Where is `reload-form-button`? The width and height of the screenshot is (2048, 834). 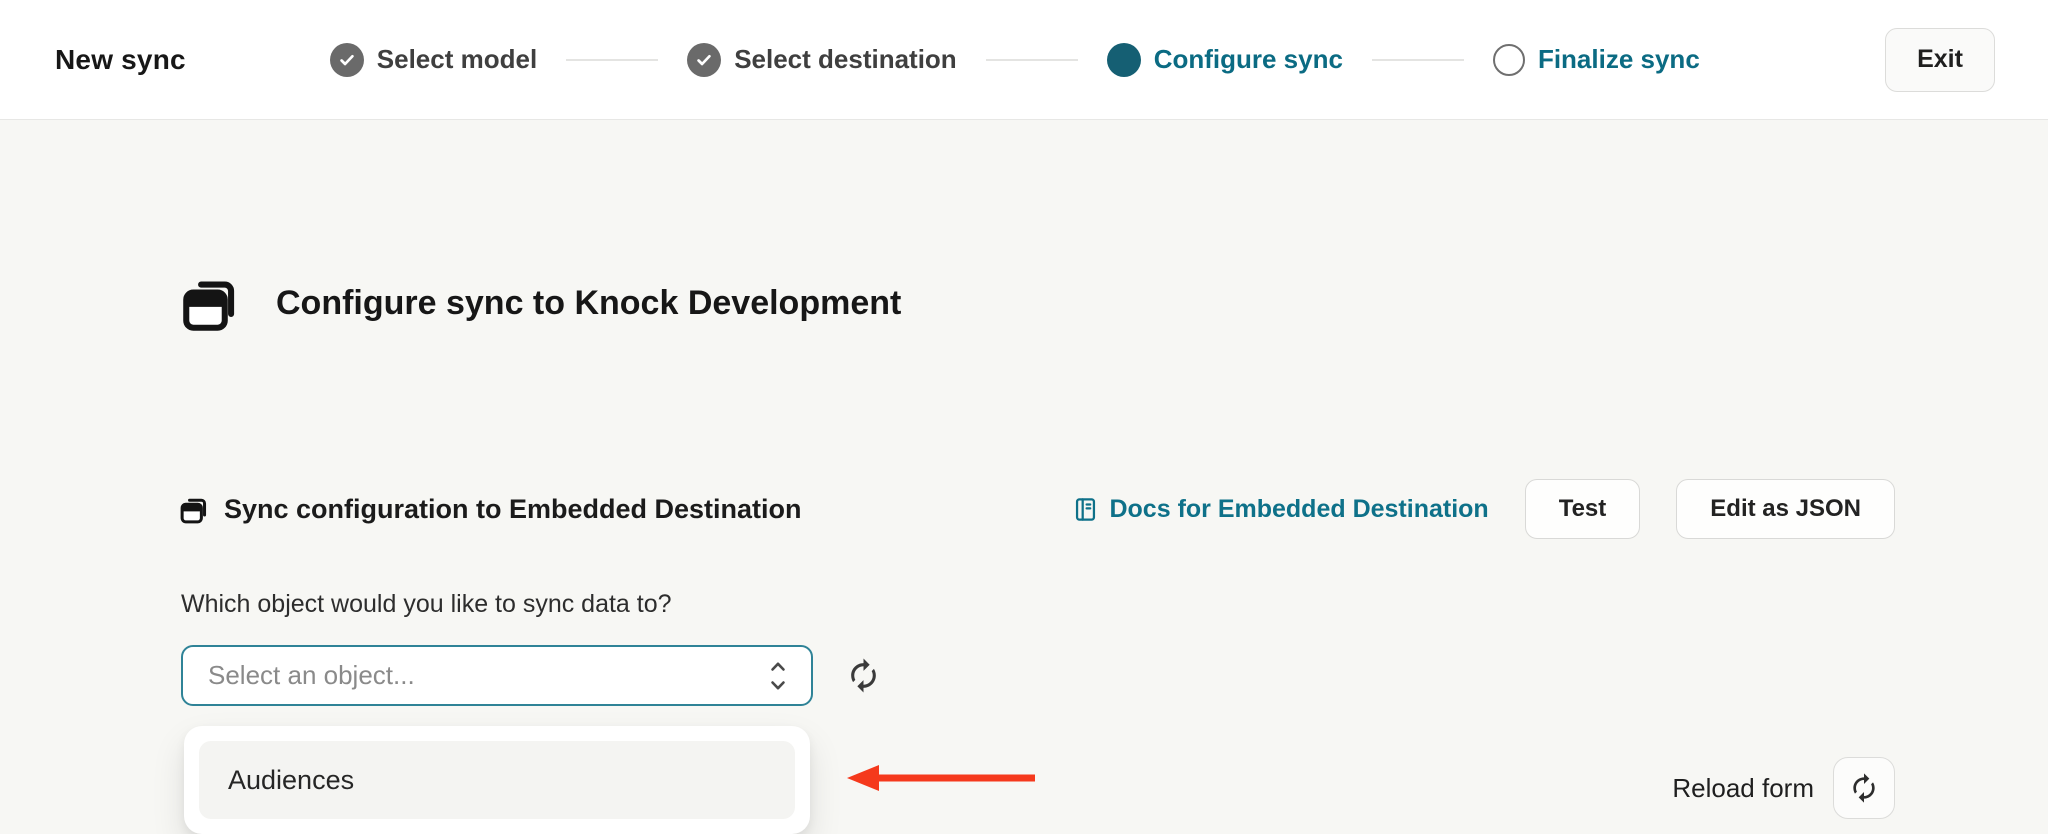
reload-form-button is located at coordinates (1864, 788).